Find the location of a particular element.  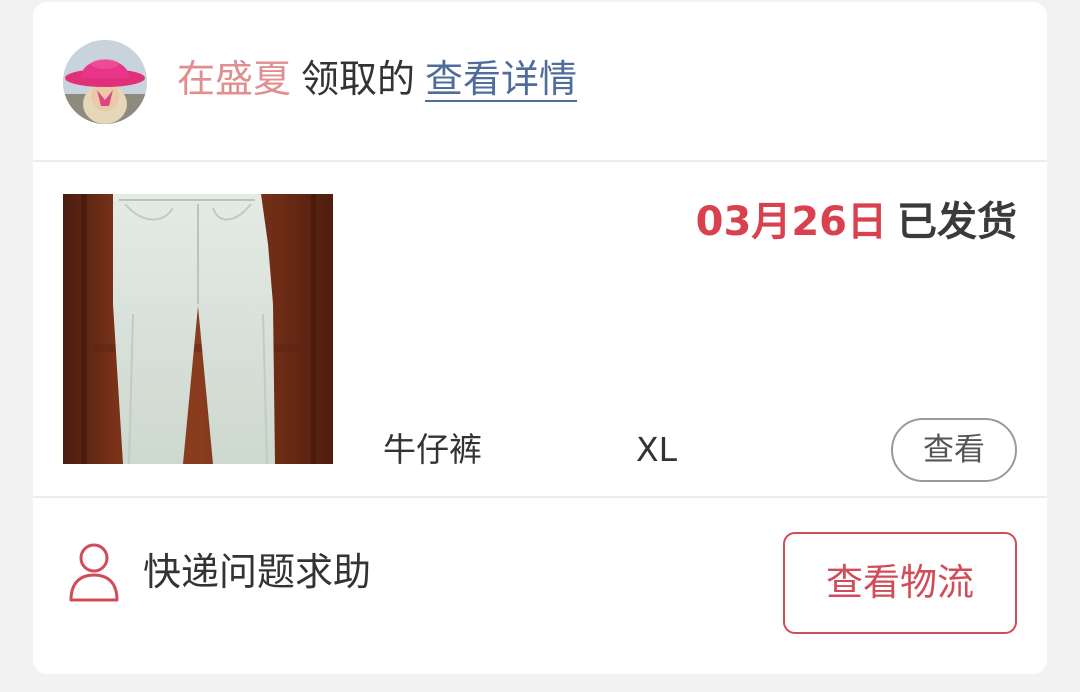

received-label: 领取的 is located at coordinates (358, 79).